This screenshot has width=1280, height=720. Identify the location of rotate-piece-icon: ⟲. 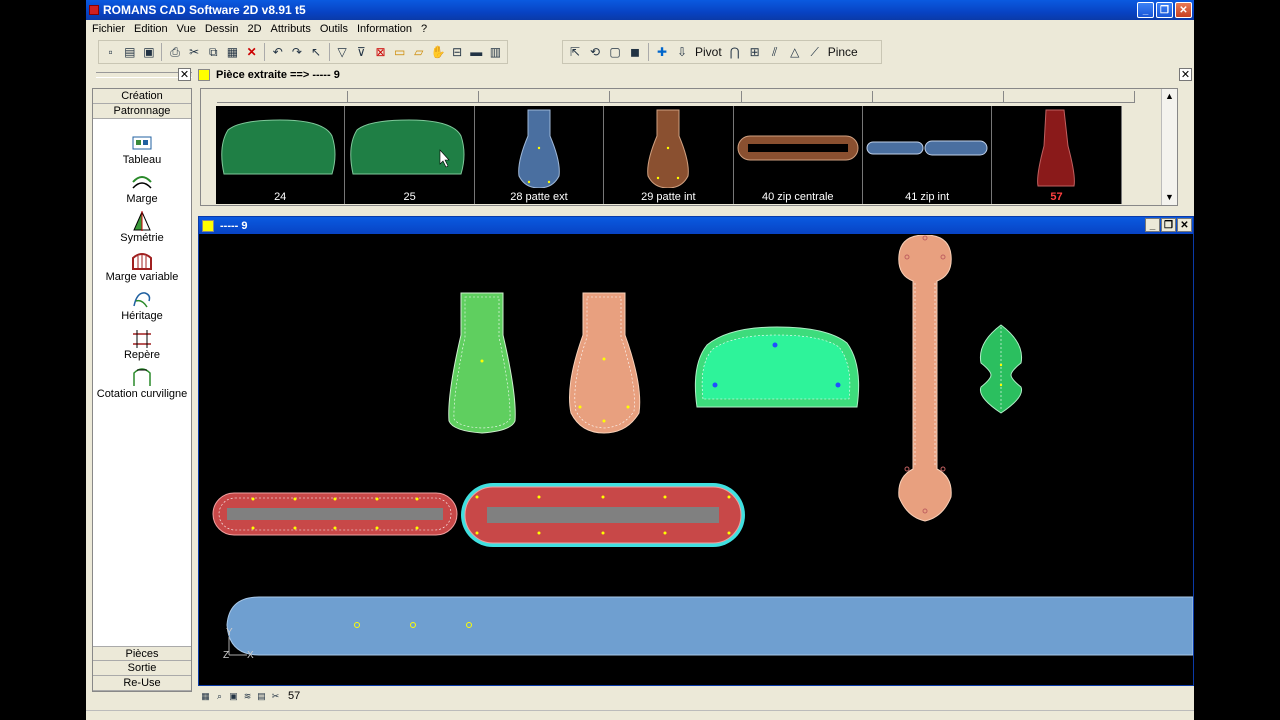
(595, 52).